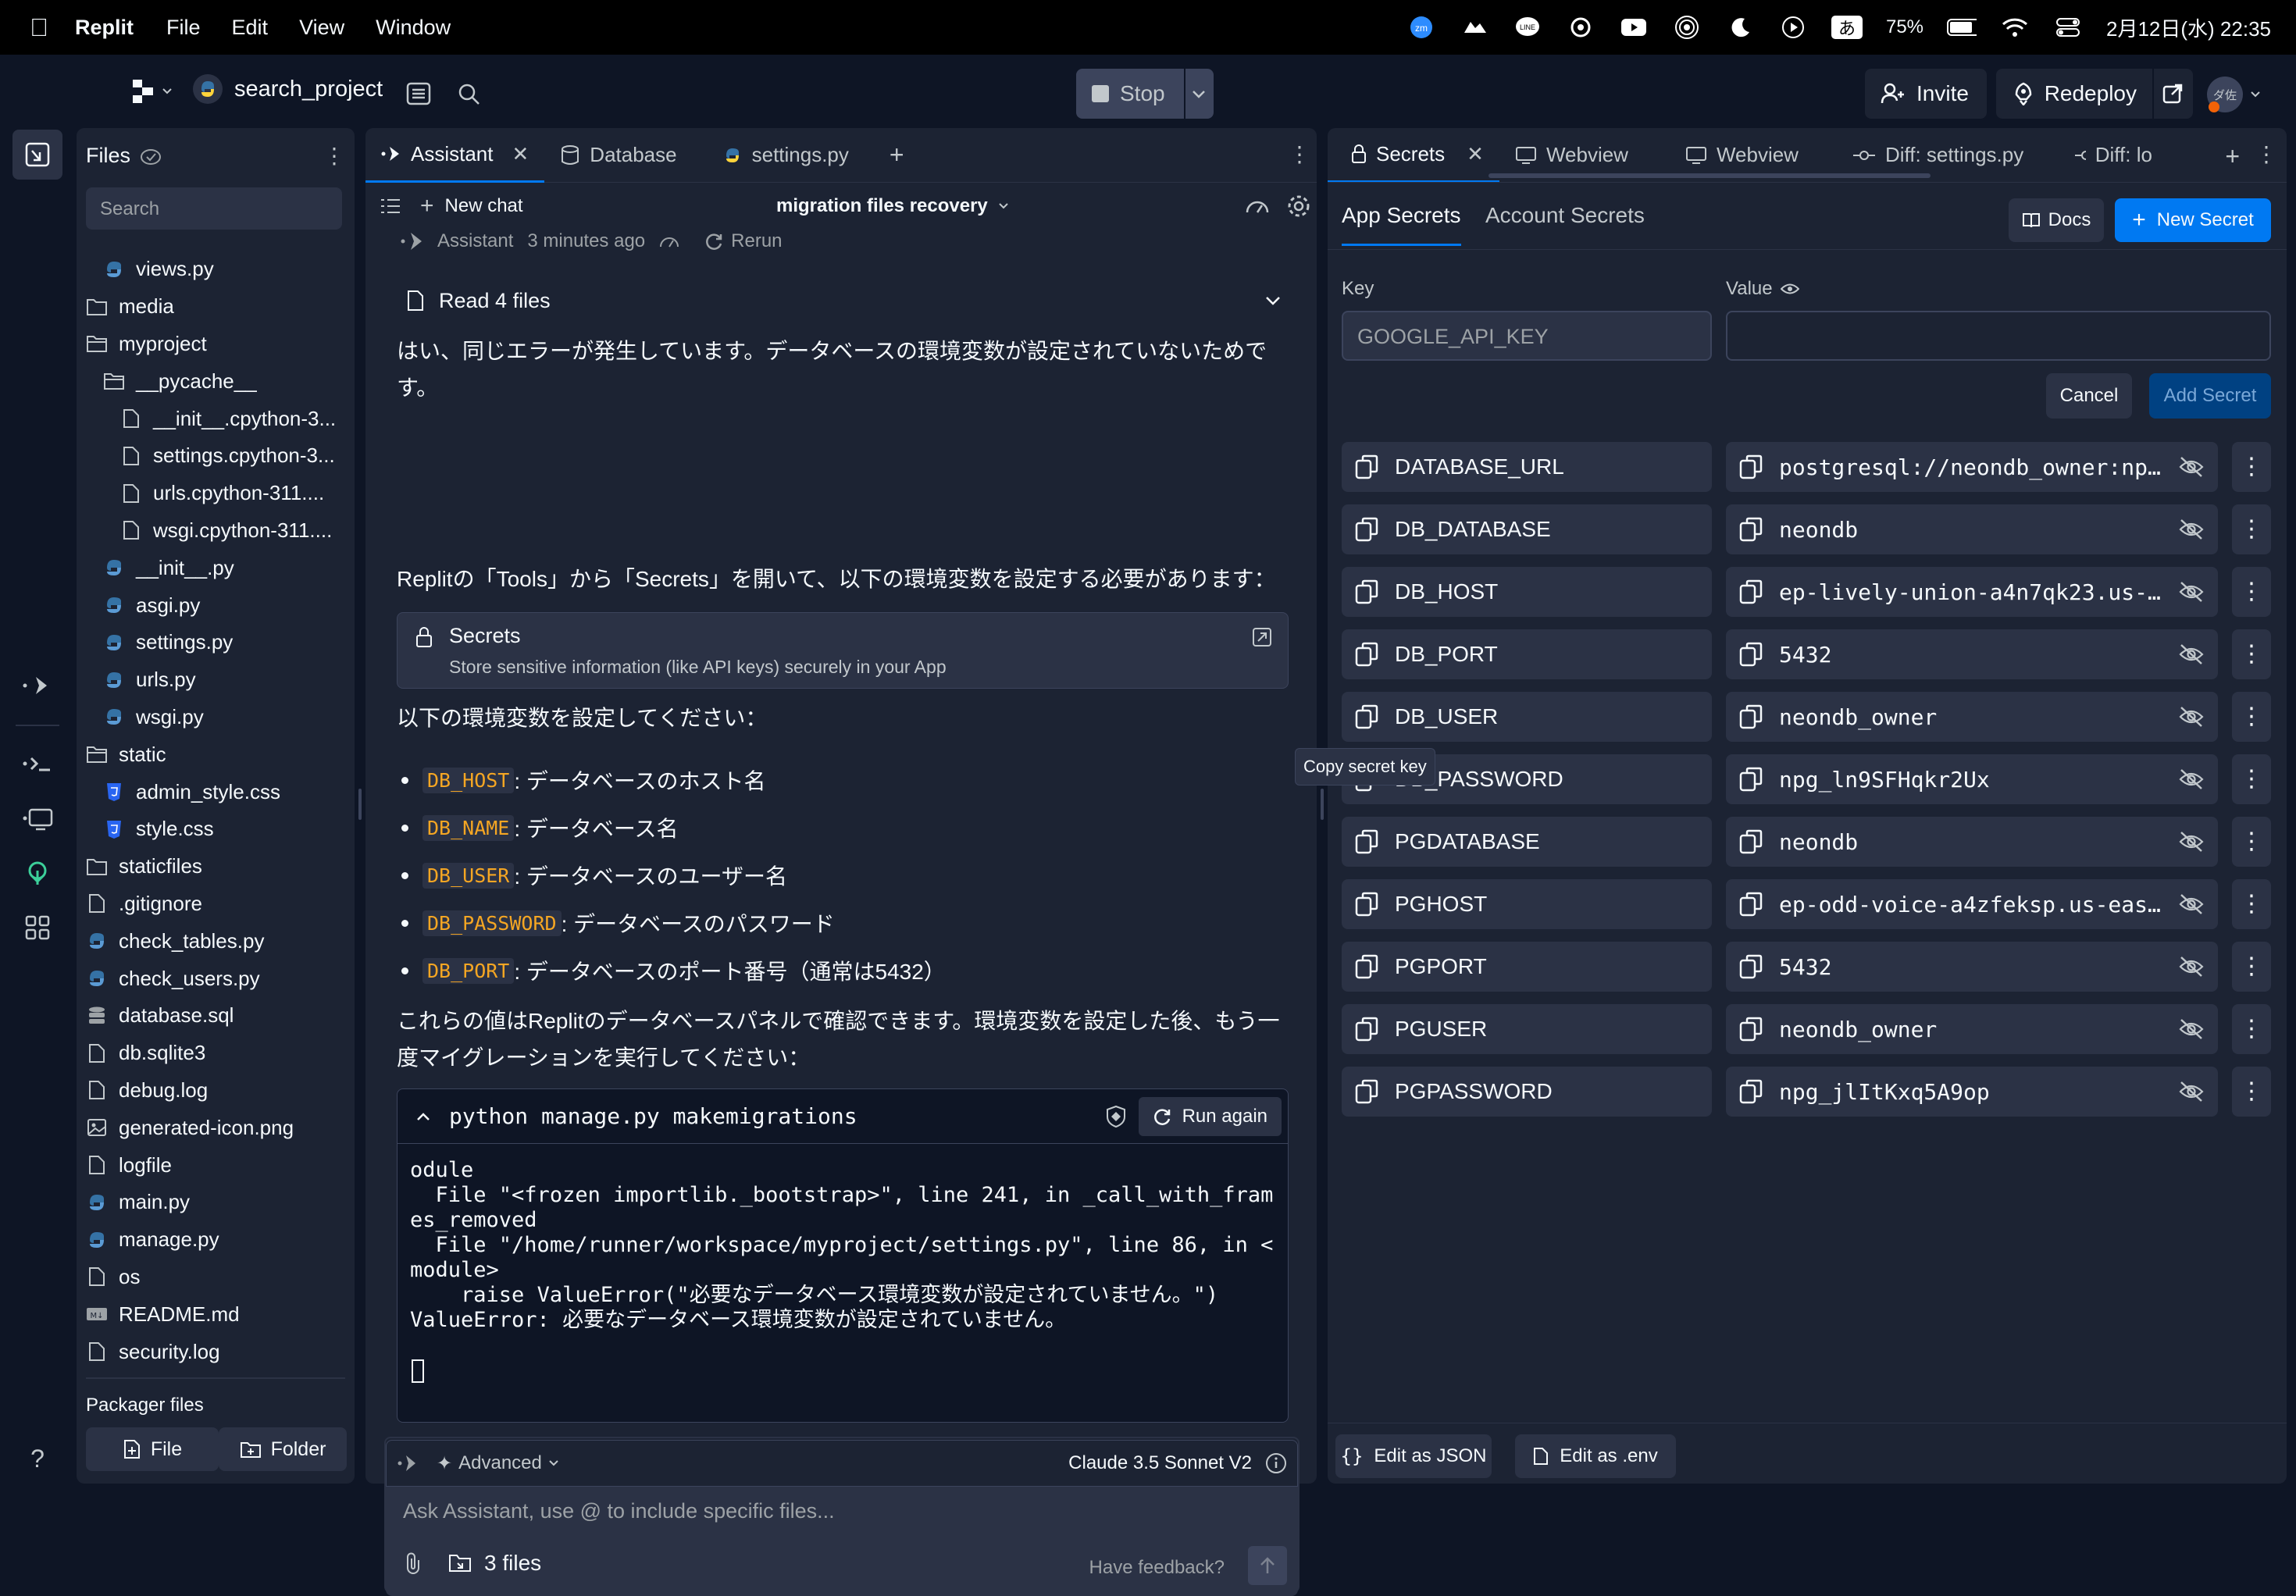  Describe the element at coordinates (221, 1240) in the screenshot. I see `file-tree-row: manage.py` at that location.